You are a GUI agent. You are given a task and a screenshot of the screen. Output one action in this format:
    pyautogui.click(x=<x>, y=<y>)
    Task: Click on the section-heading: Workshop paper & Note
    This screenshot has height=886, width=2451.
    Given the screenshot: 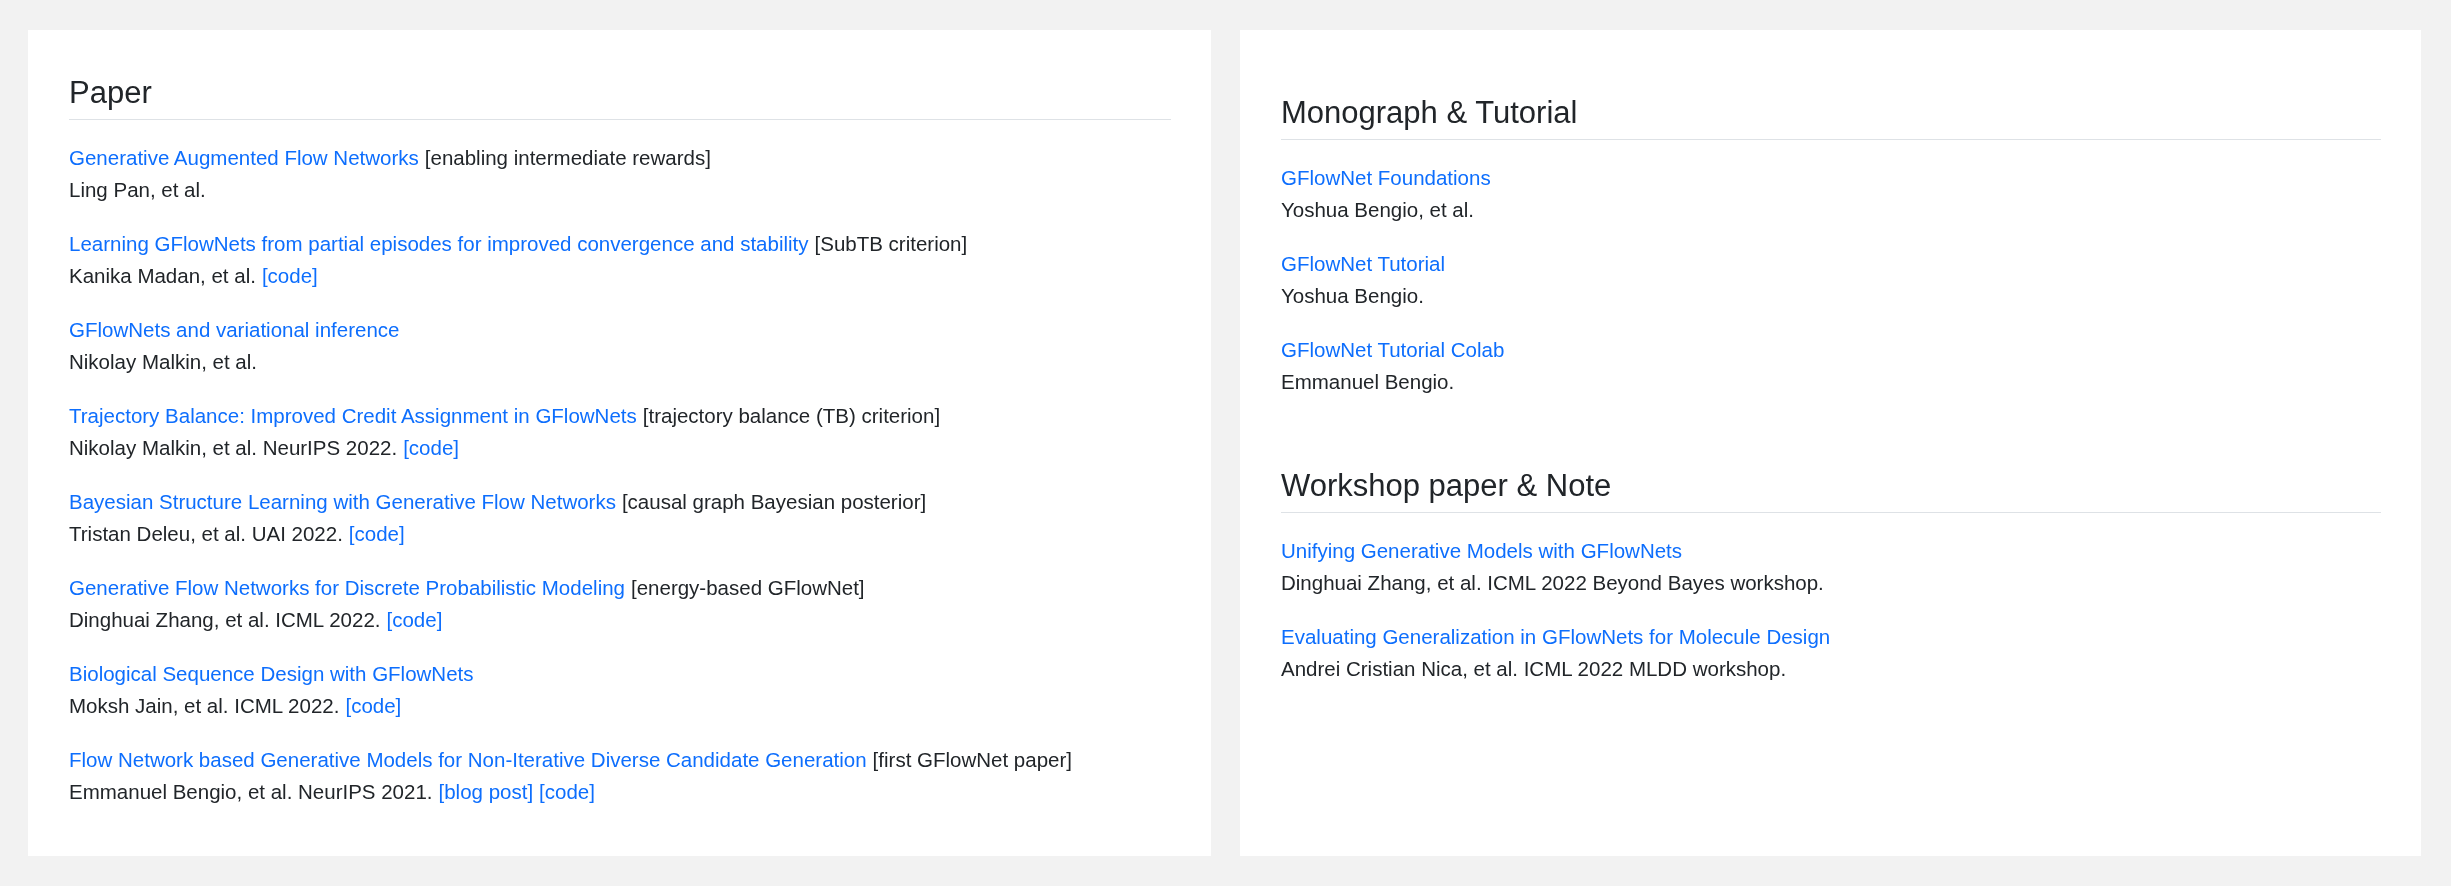 What is the action you would take?
    pyautogui.click(x=1831, y=489)
    